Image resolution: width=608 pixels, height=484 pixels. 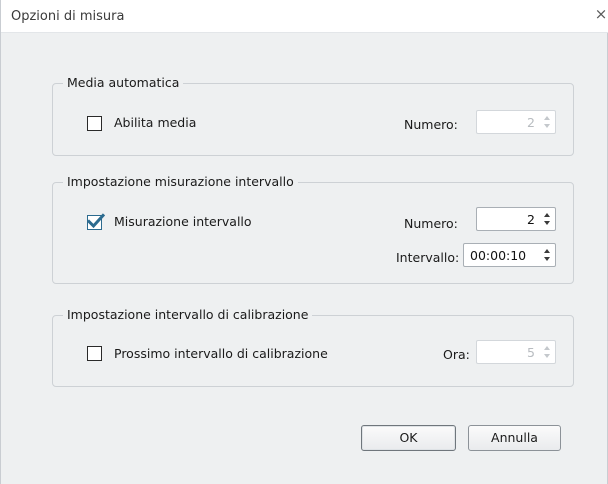 What do you see at coordinates (498, 255) in the screenshot?
I see `interval-time-value: 00:00:10` at bounding box center [498, 255].